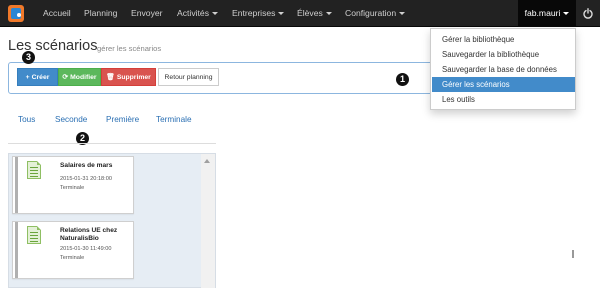 The image size is (600, 288). Describe the element at coordinates (402, 79) in the screenshot. I see `annotation-badge-1: 1` at that location.